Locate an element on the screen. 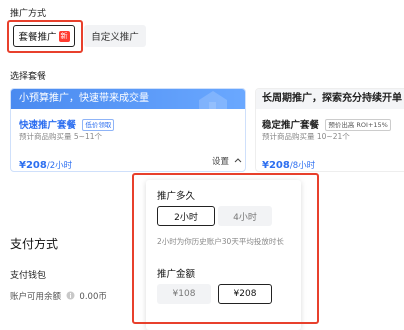 This screenshot has height=330, width=404. package-card-stable-desc: 预计商品购买量 10~21个 is located at coordinates (306, 136).